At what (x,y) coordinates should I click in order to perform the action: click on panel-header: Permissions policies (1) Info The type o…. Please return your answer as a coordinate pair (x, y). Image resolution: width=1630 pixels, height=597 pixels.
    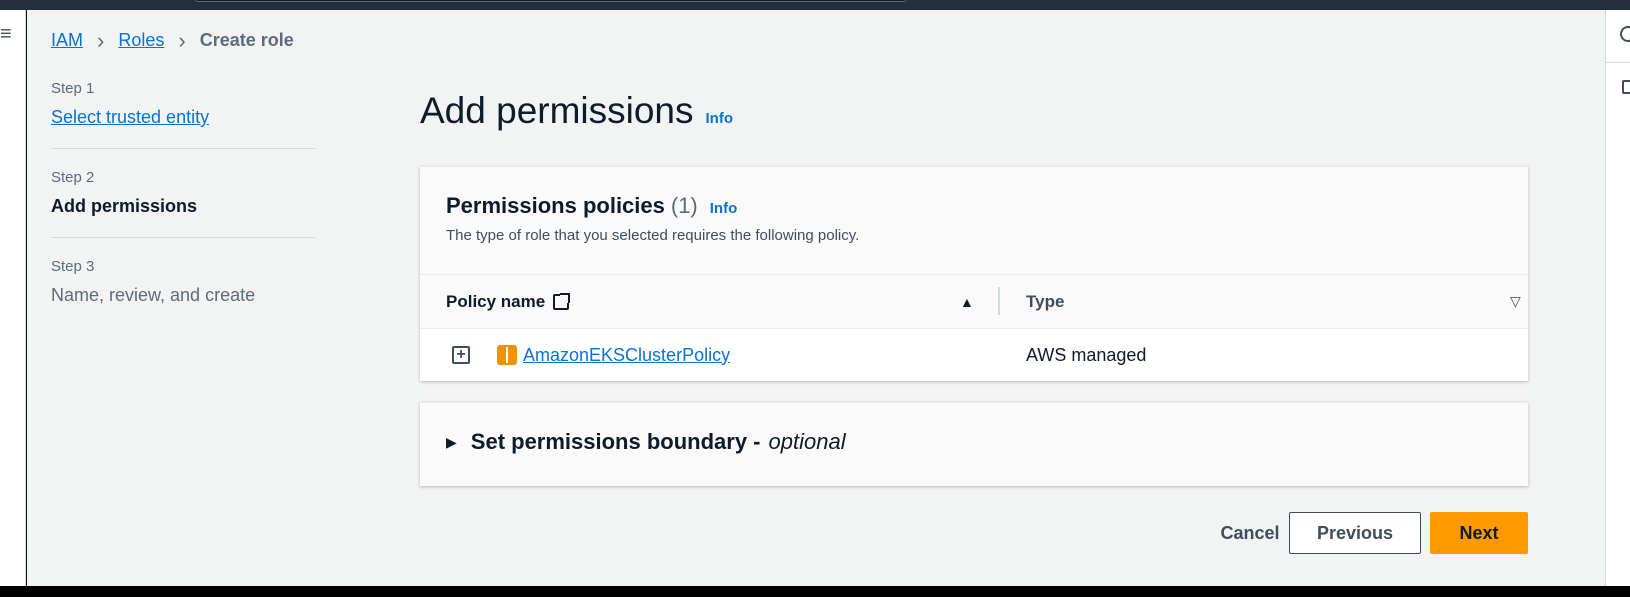
    Looking at the image, I should click on (974, 221).